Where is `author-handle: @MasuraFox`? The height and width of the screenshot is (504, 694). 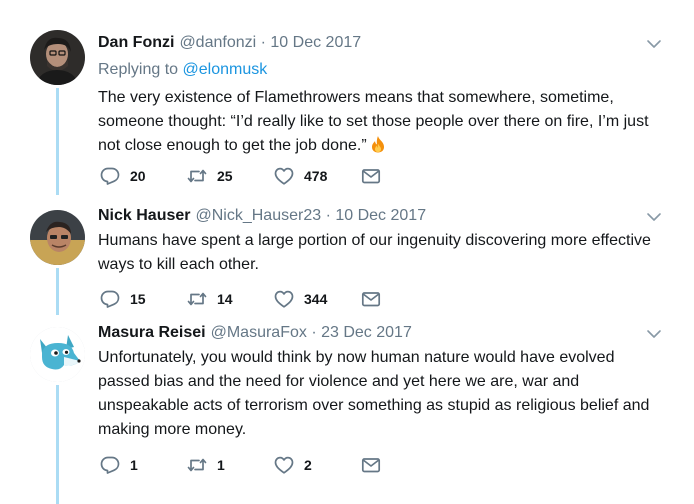 author-handle: @MasuraFox is located at coordinates (259, 332).